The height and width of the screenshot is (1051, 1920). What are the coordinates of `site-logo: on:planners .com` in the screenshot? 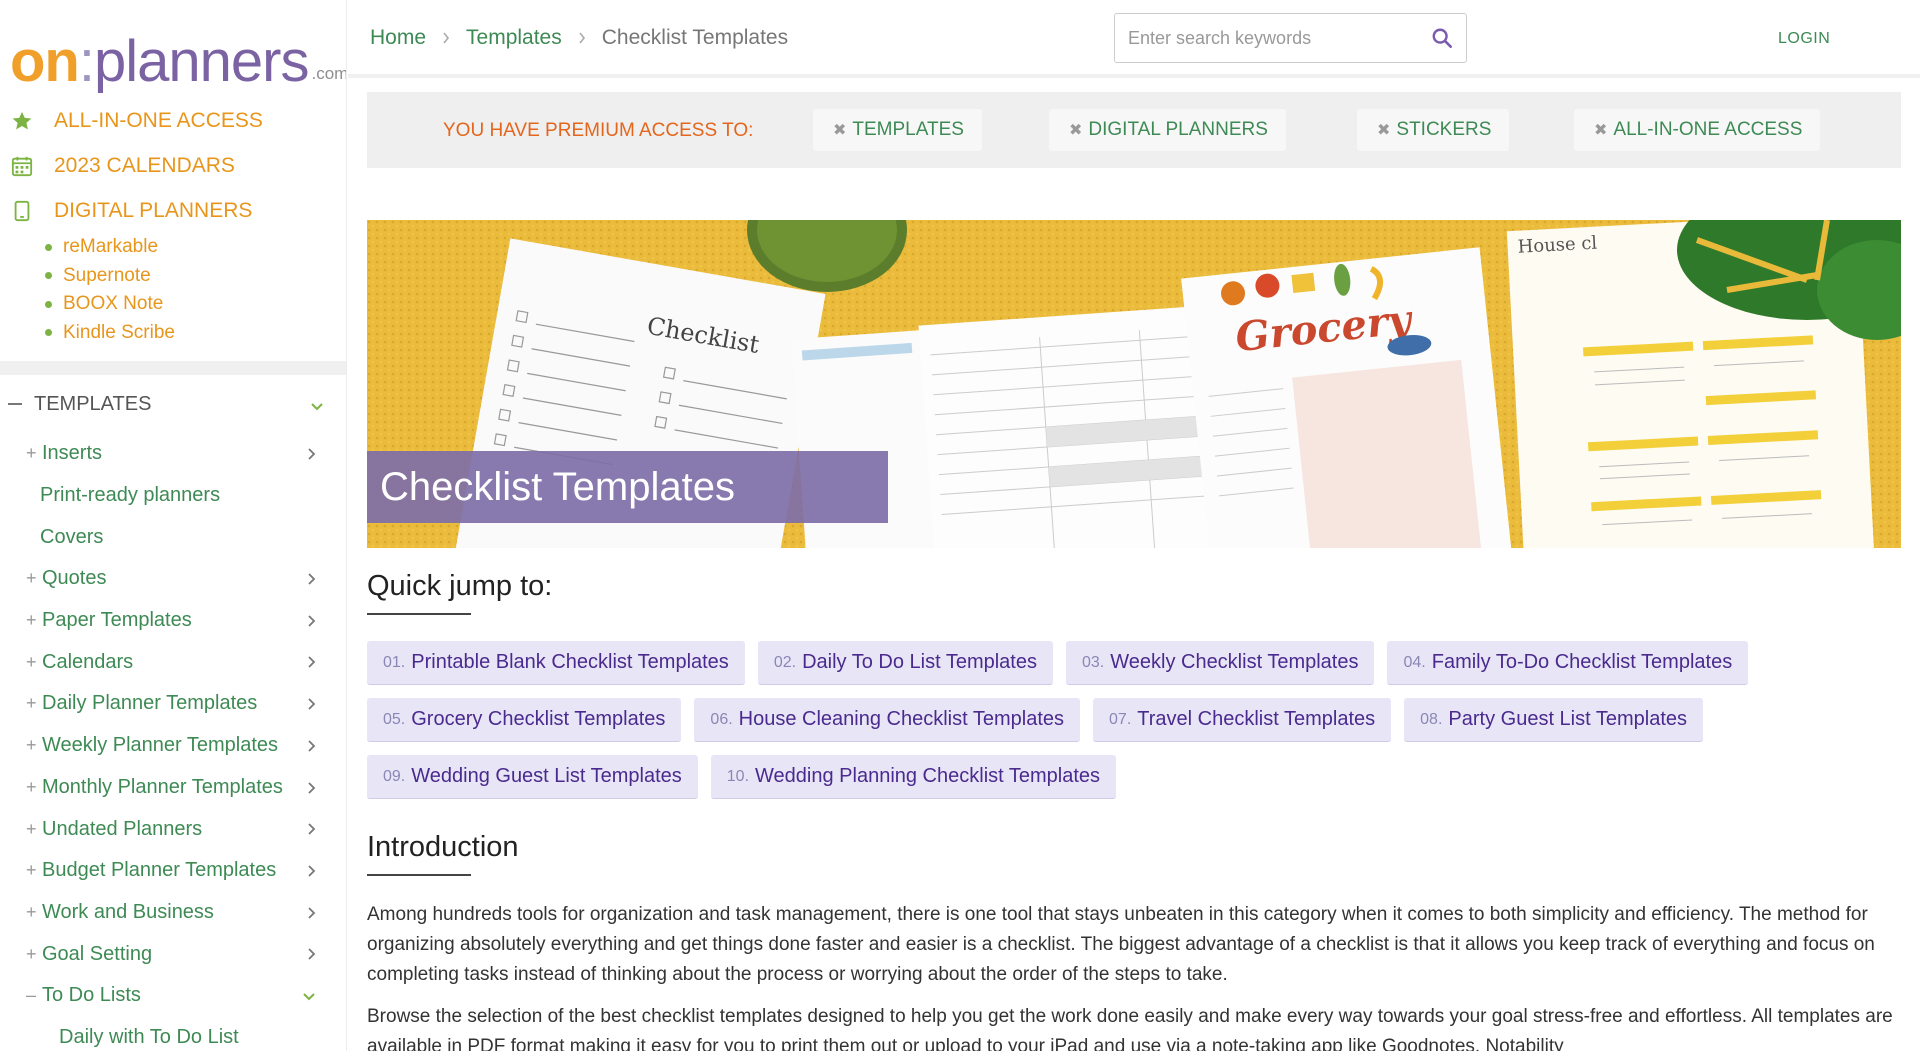 It's located at (173, 46).